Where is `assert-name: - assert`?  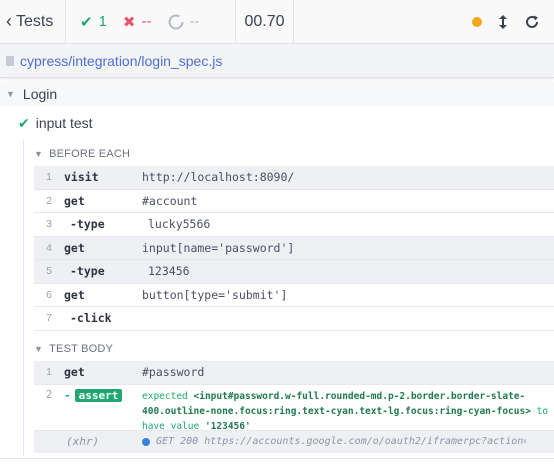
assert-name: - assert is located at coordinates (103, 395).